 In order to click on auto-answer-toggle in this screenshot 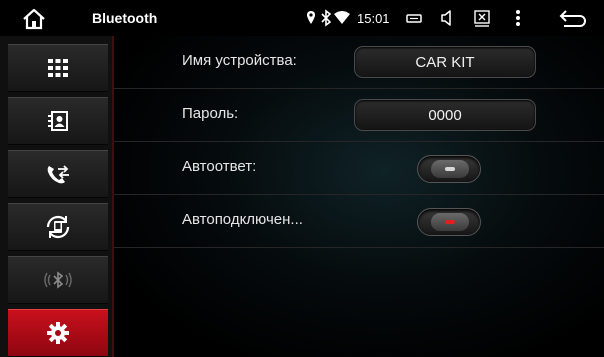, I will do `click(449, 169)`.